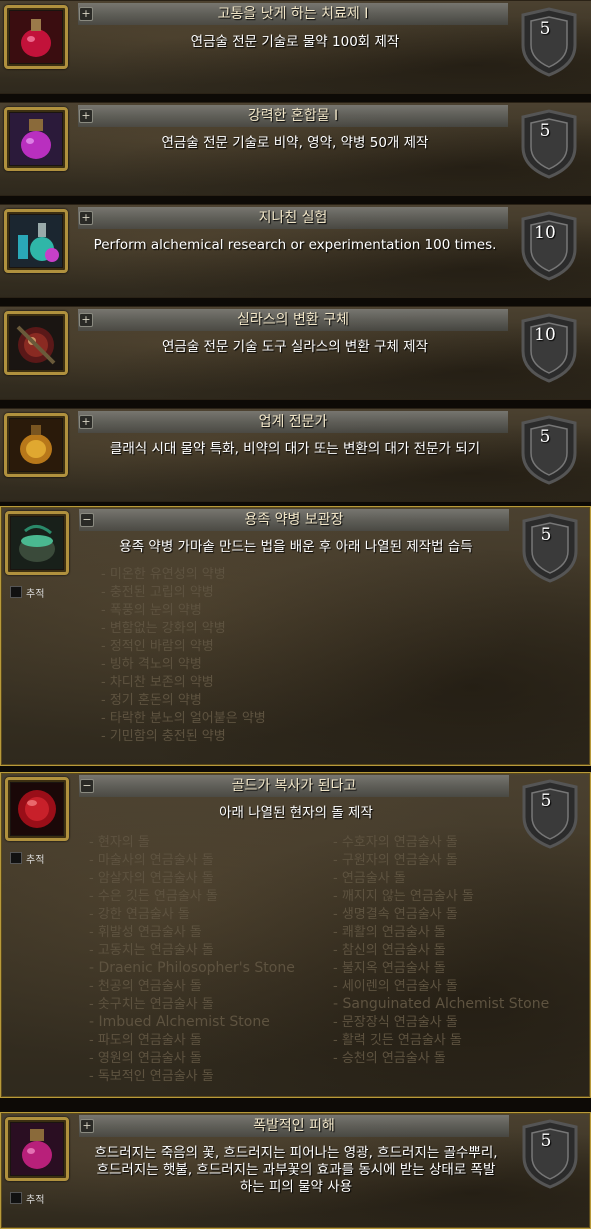 The image size is (591, 1229). I want to click on red-potion-icon, so click(36, 37).